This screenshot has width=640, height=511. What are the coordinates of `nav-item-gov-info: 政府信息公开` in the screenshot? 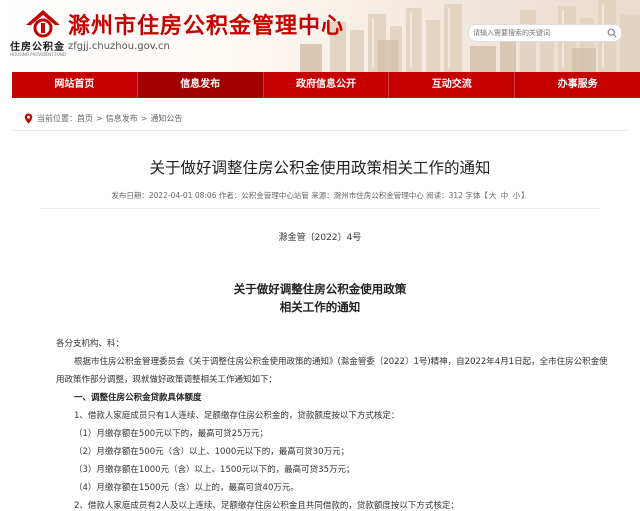 It's located at (327, 85).